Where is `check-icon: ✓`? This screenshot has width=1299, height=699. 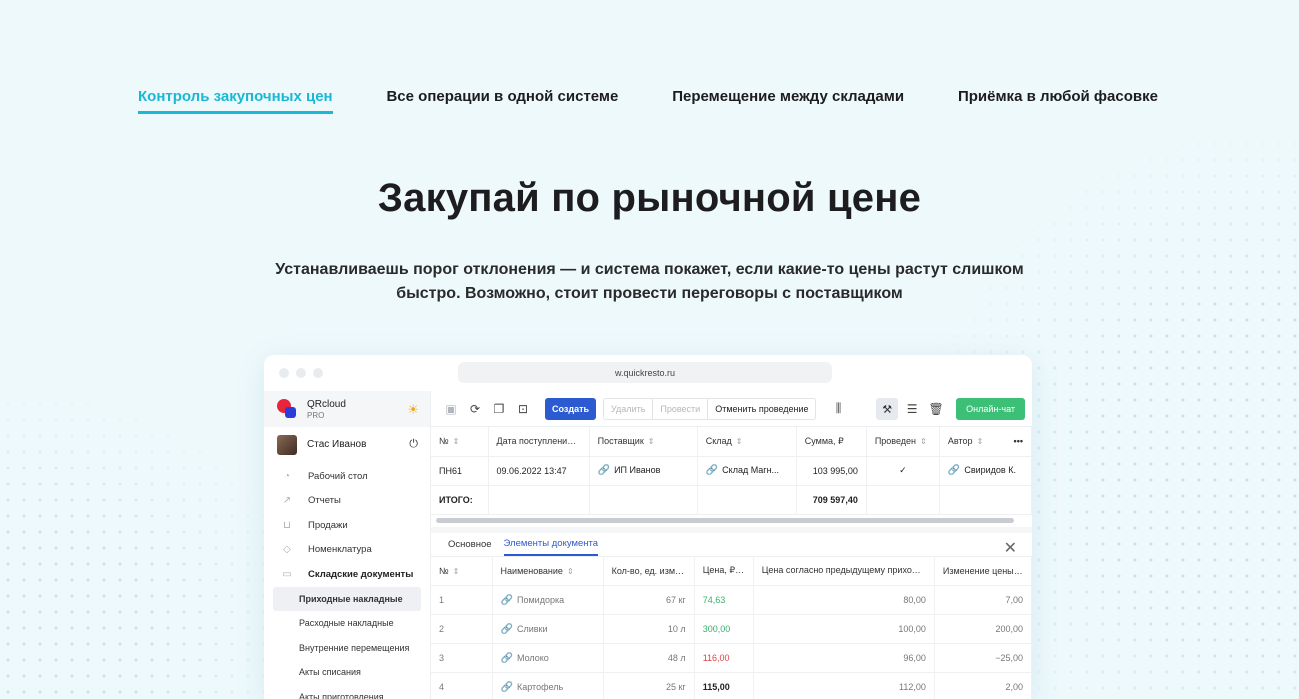
check-icon: ✓ is located at coordinates (903, 471).